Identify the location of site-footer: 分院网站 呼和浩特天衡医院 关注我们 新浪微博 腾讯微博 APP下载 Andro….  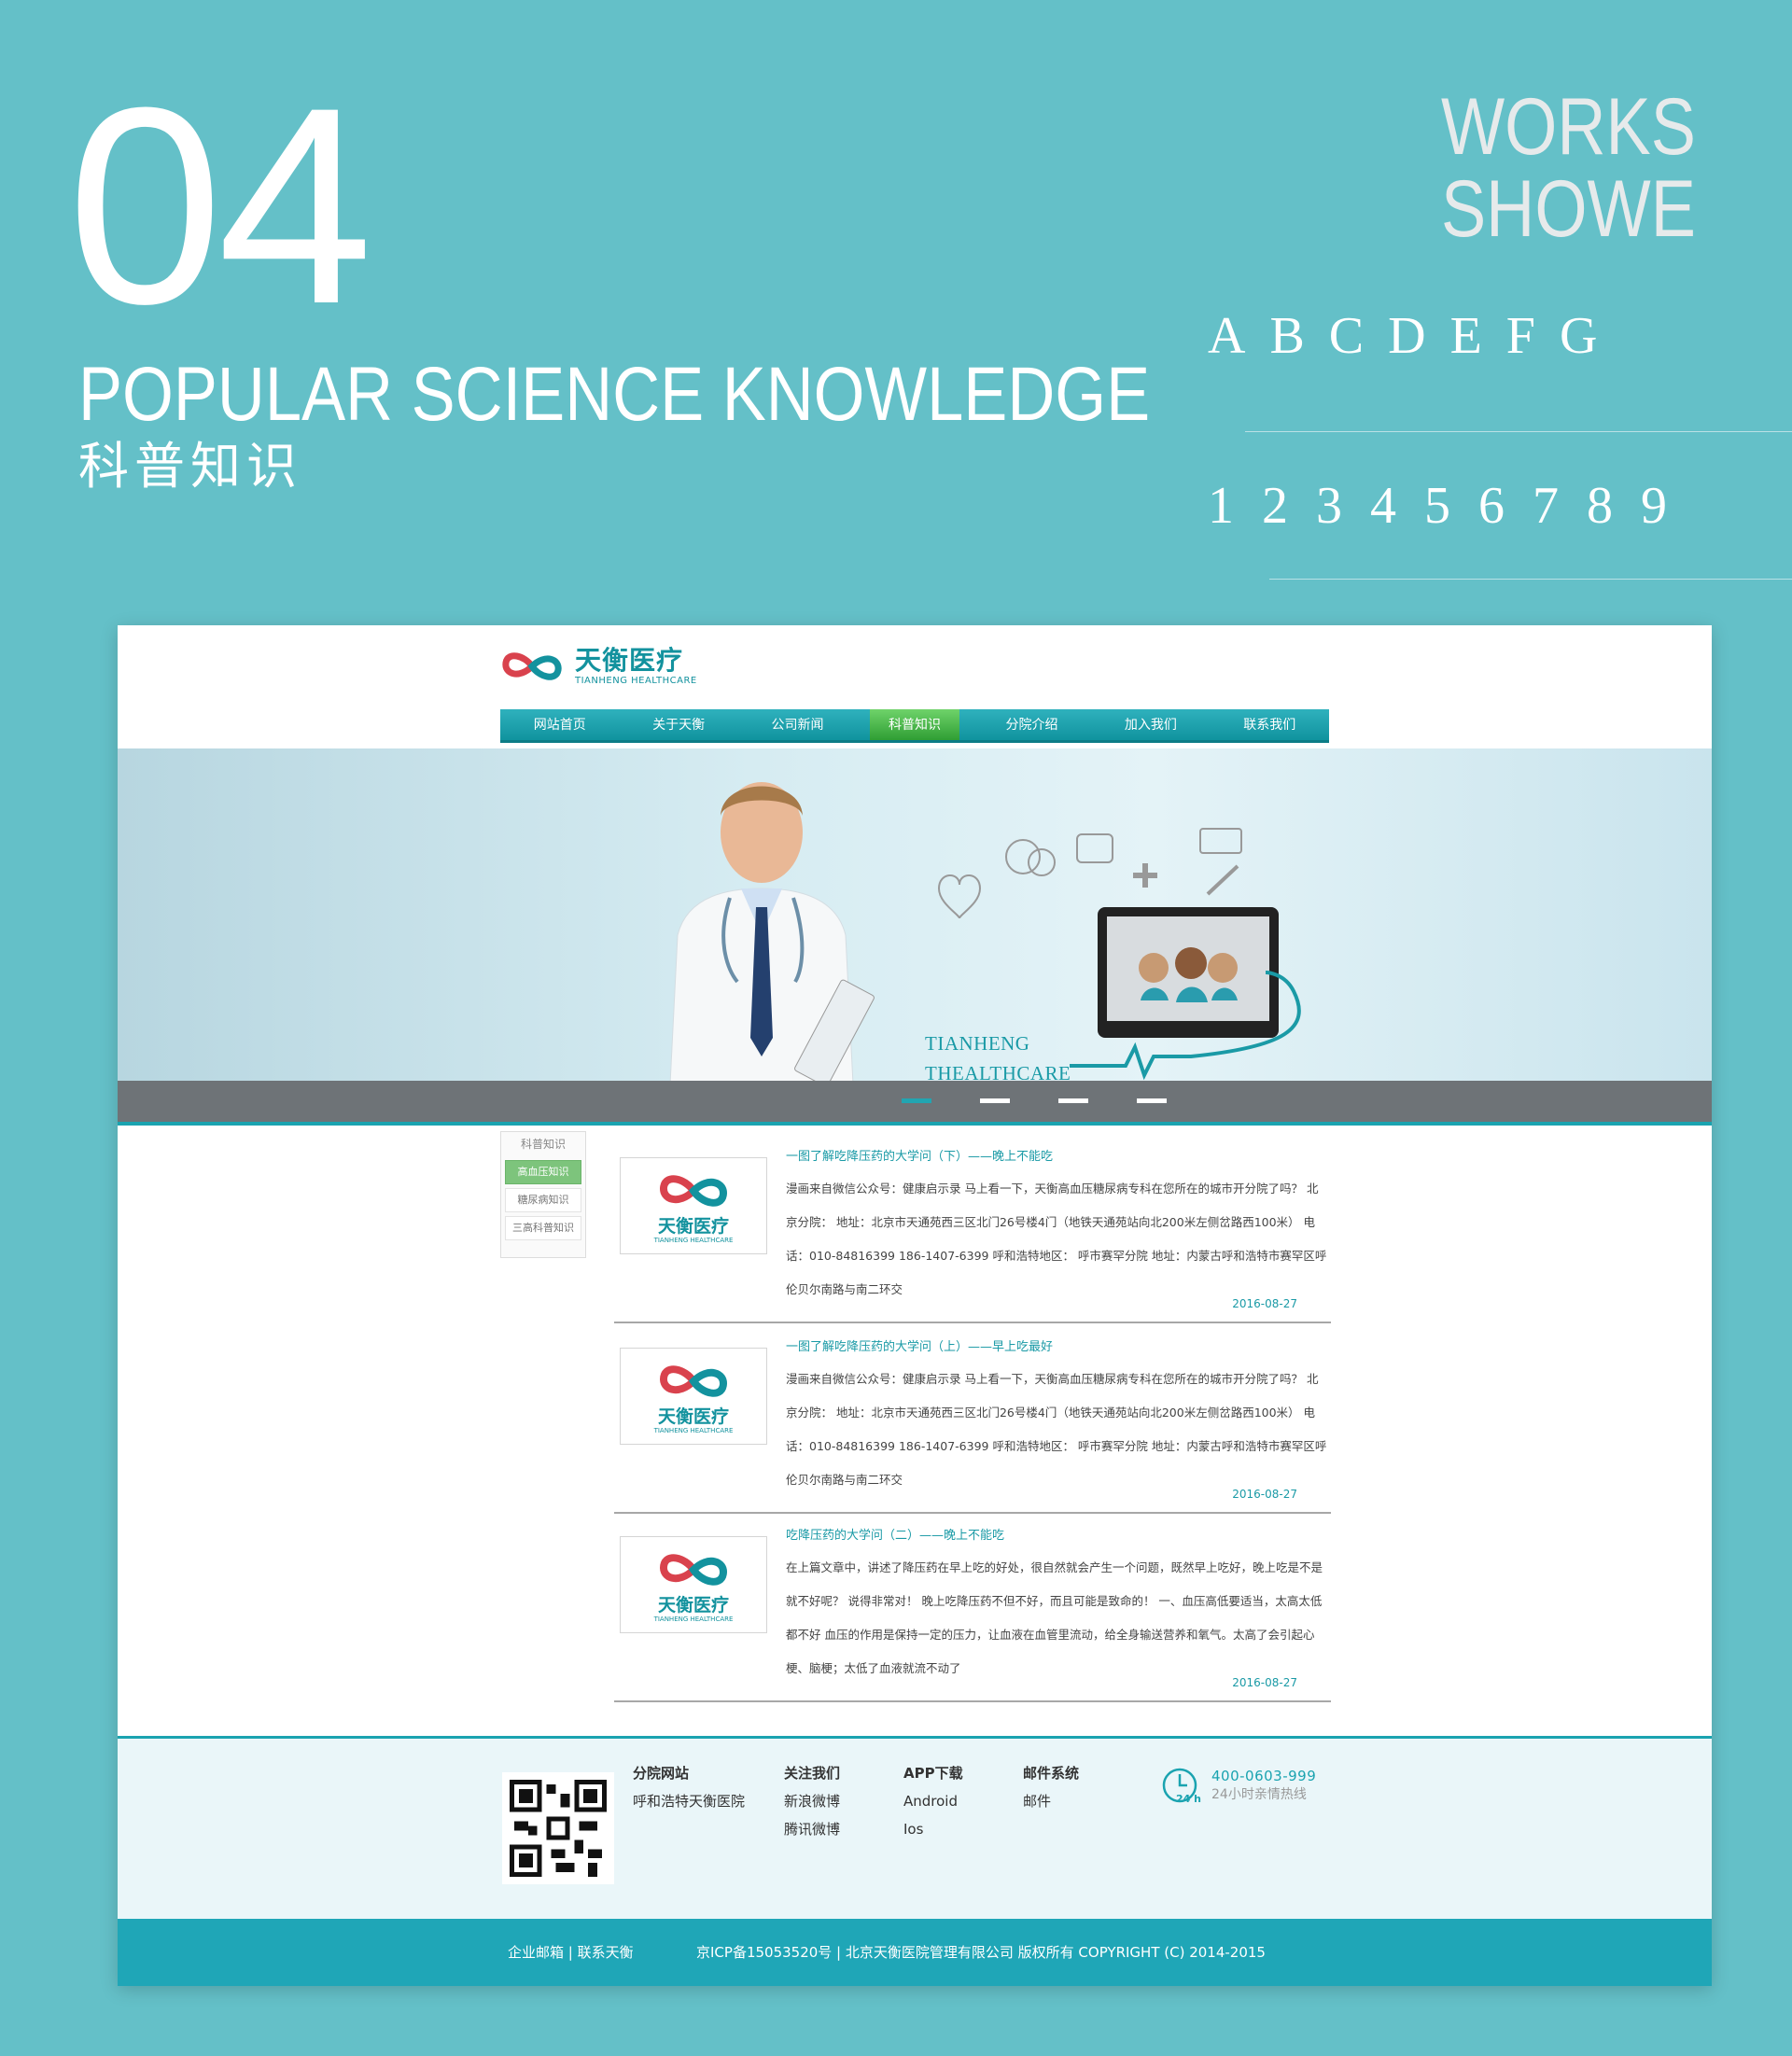
(915, 1827).